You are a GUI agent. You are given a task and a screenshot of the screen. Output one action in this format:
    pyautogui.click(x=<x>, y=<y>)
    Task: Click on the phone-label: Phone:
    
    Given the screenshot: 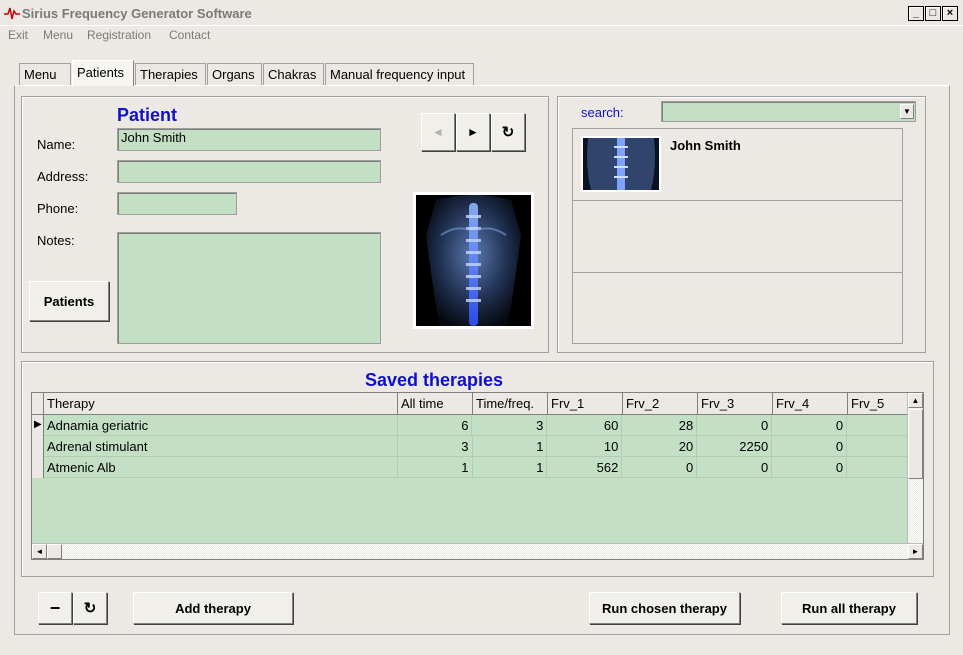 What is the action you would take?
    pyautogui.click(x=58, y=208)
    